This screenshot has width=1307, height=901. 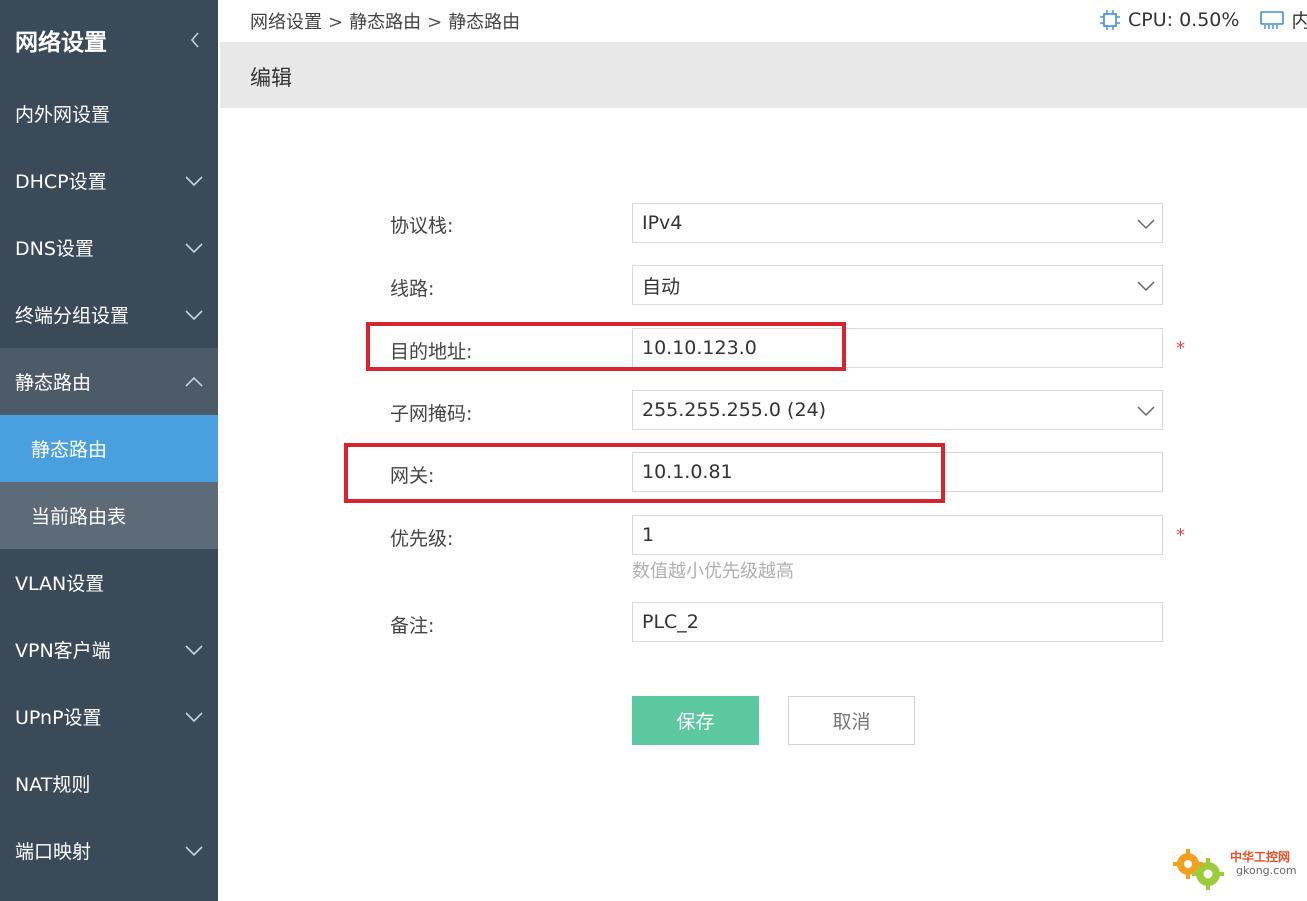 I want to click on highlight-destination, so click(x=606, y=346).